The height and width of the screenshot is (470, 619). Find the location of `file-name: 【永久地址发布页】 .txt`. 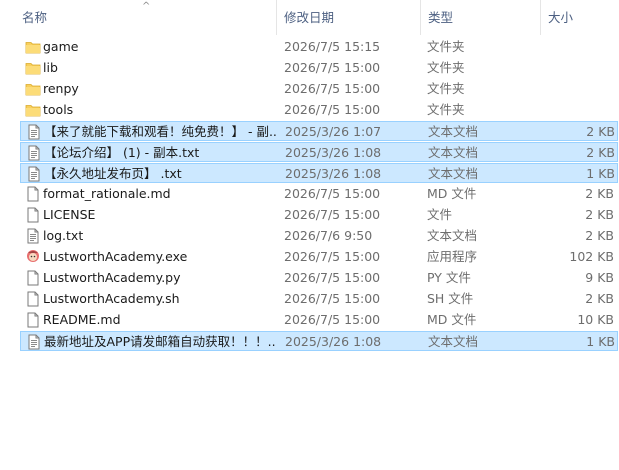

file-name: 【永久地址发布页】 .txt is located at coordinates (113, 173).